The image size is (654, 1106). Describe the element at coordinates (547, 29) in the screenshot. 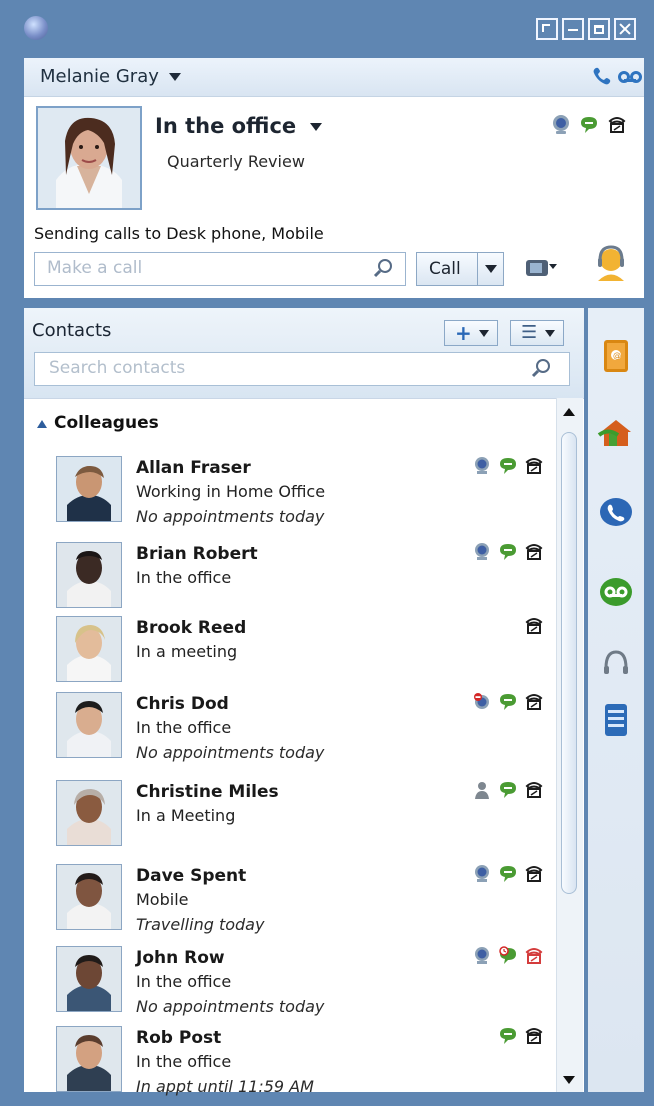

I see `tool-window-button` at that location.